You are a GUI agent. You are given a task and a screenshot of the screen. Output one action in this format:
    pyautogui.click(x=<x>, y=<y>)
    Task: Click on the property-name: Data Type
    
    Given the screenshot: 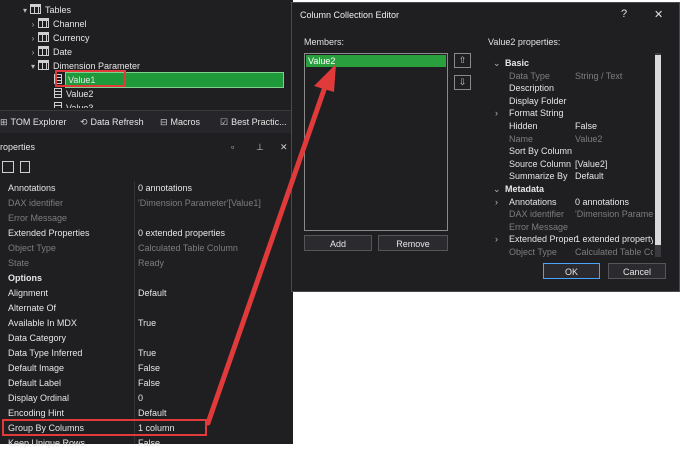 What is the action you would take?
    pyautogui.click(x=529, y=75)
    